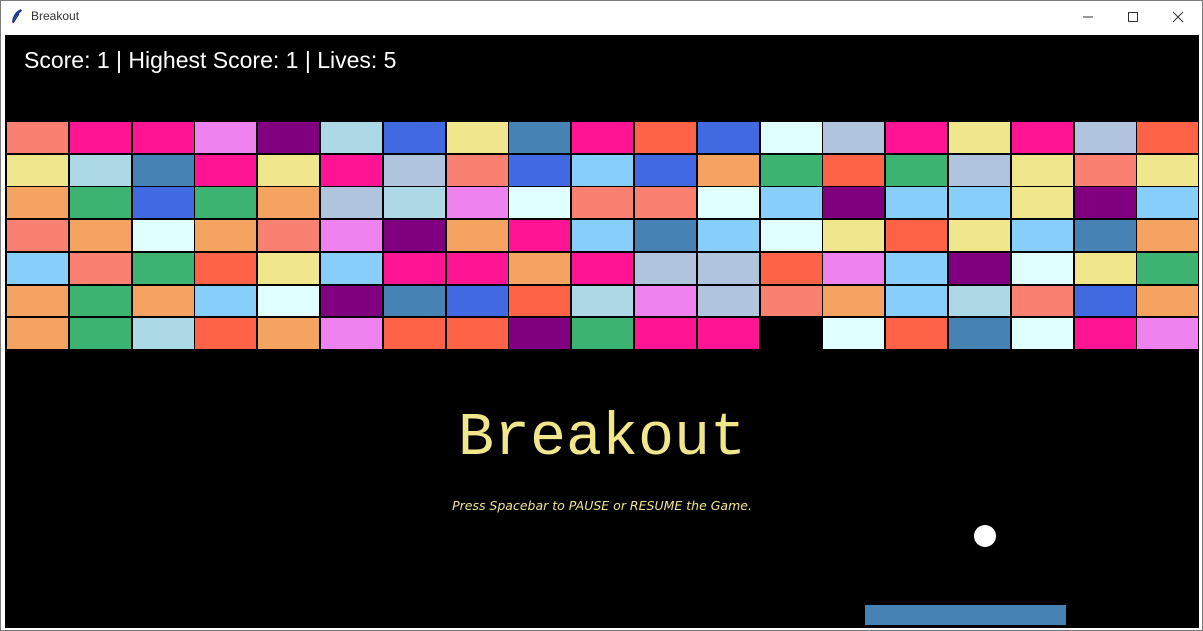 This screenshot has width=1203, height=631. I want to click on window-title: Breakout, so click(55, 16).